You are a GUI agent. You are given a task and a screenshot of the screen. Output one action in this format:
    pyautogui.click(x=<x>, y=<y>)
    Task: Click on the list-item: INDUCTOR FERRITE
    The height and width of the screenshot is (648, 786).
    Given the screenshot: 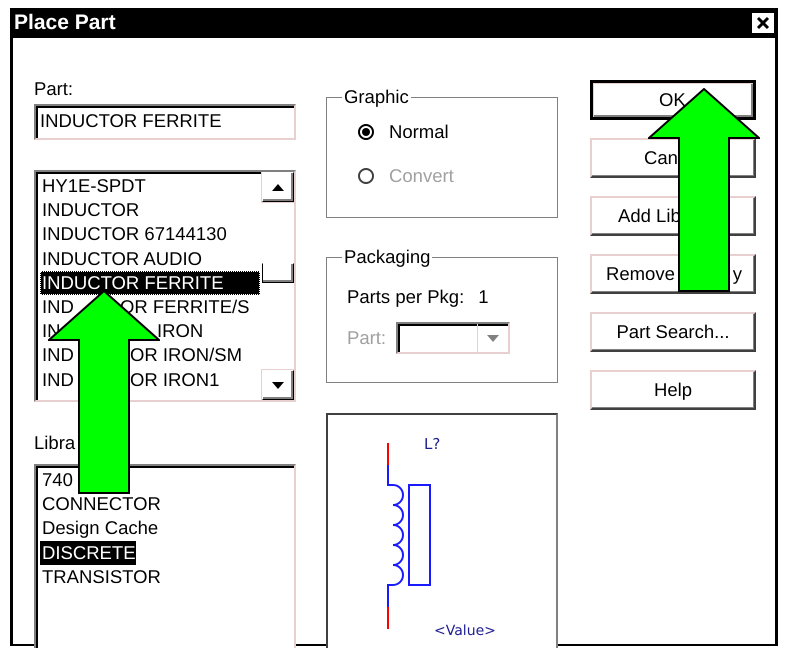 What is the action you would take?
    pyautogui.click(x=150, y=283)
    